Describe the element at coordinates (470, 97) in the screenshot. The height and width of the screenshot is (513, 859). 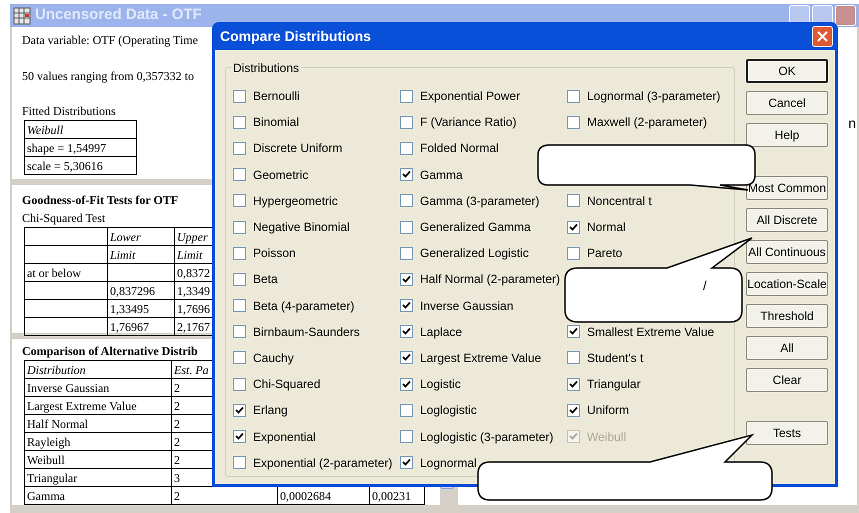
I see `checkbox-label: Exponential Power` at that location.